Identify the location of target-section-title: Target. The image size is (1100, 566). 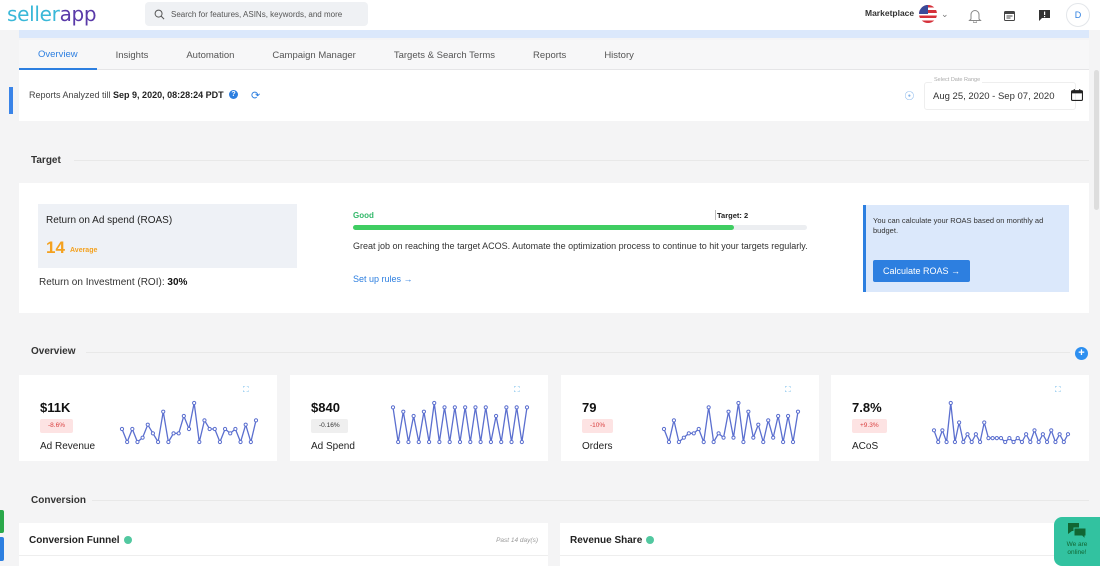
(46, 160).